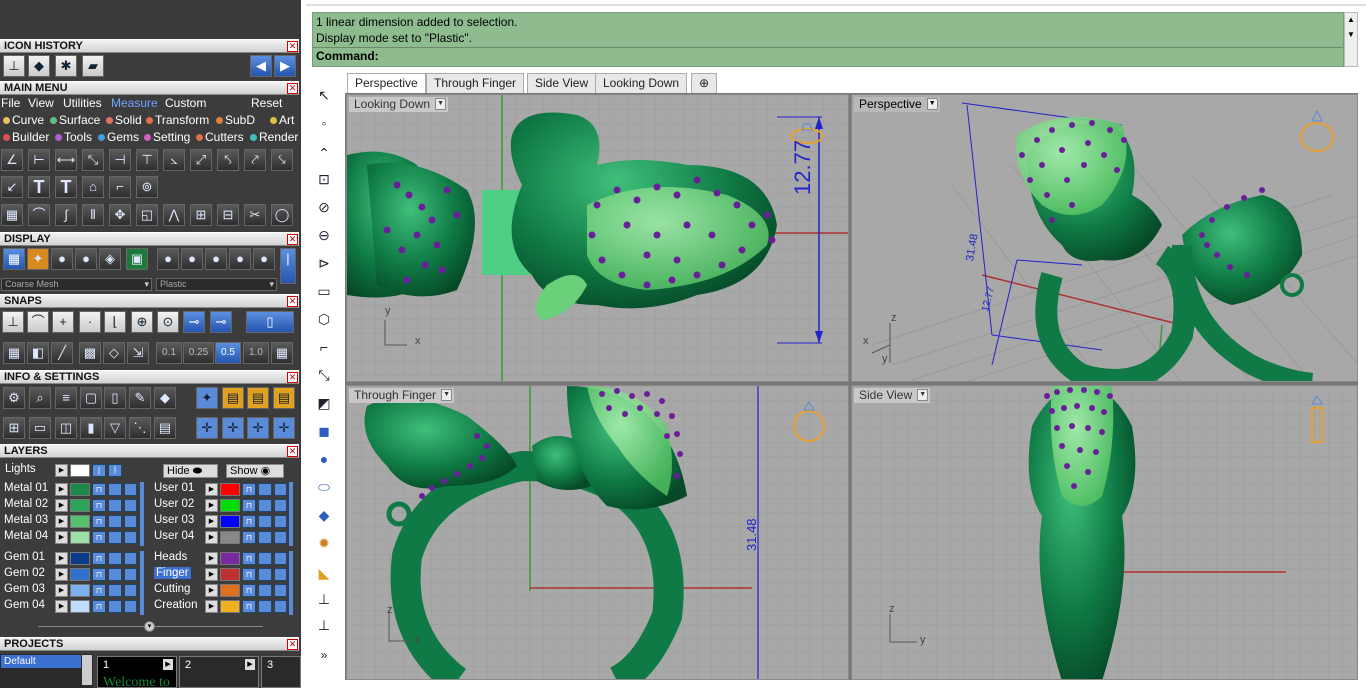 The width and height of the screenshot is (1366, 688). What do you see at coordinates (20, 469) in the screenshot?
I see `layer-lights: Lights` at bounding box center [20, 469].